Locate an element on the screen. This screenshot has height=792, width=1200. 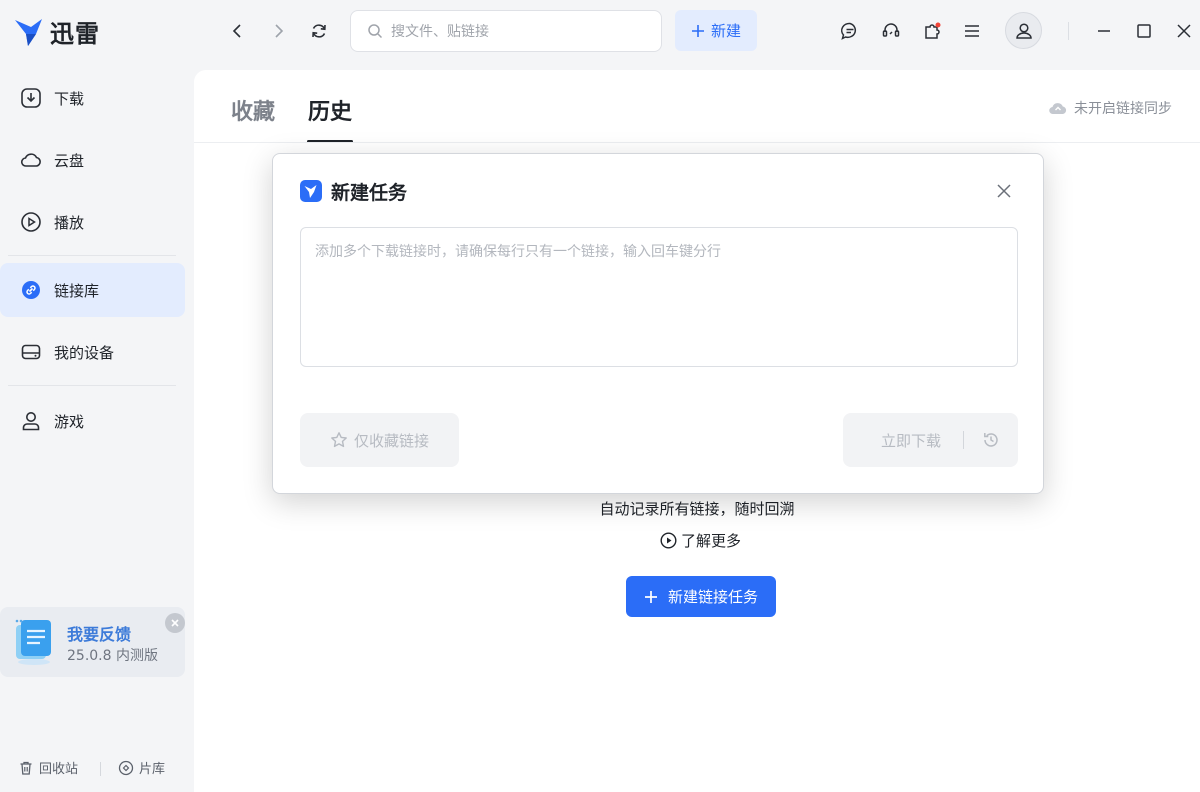
headset-icon is located at coordinates (891, 31).